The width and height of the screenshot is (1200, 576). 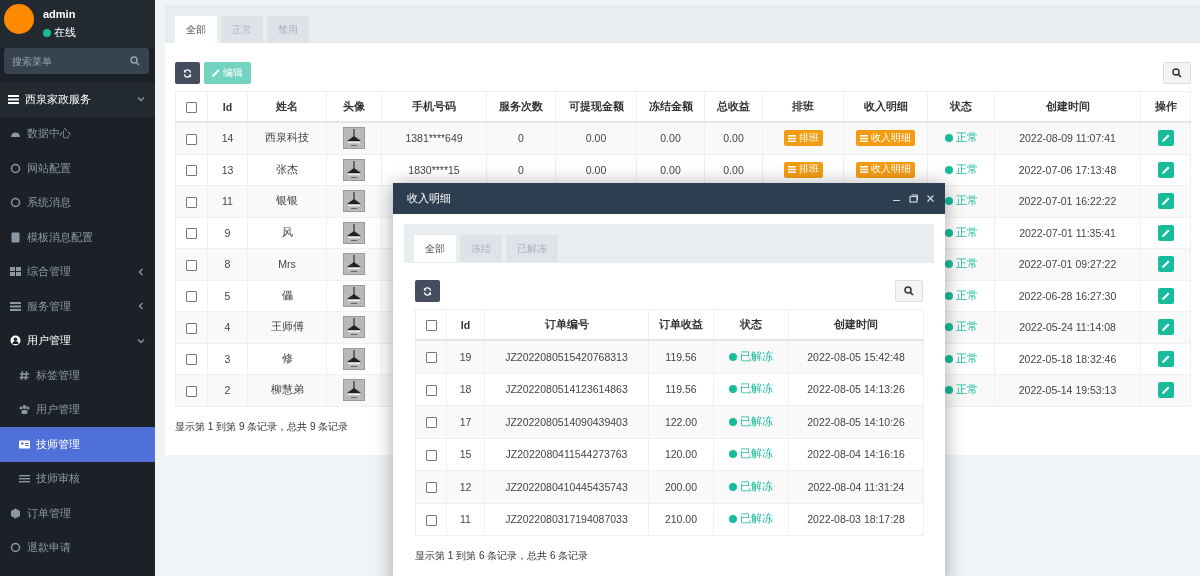 I want to click on table-cell: 2022-07-01 09:27:22, so click(x=1067, y=264).